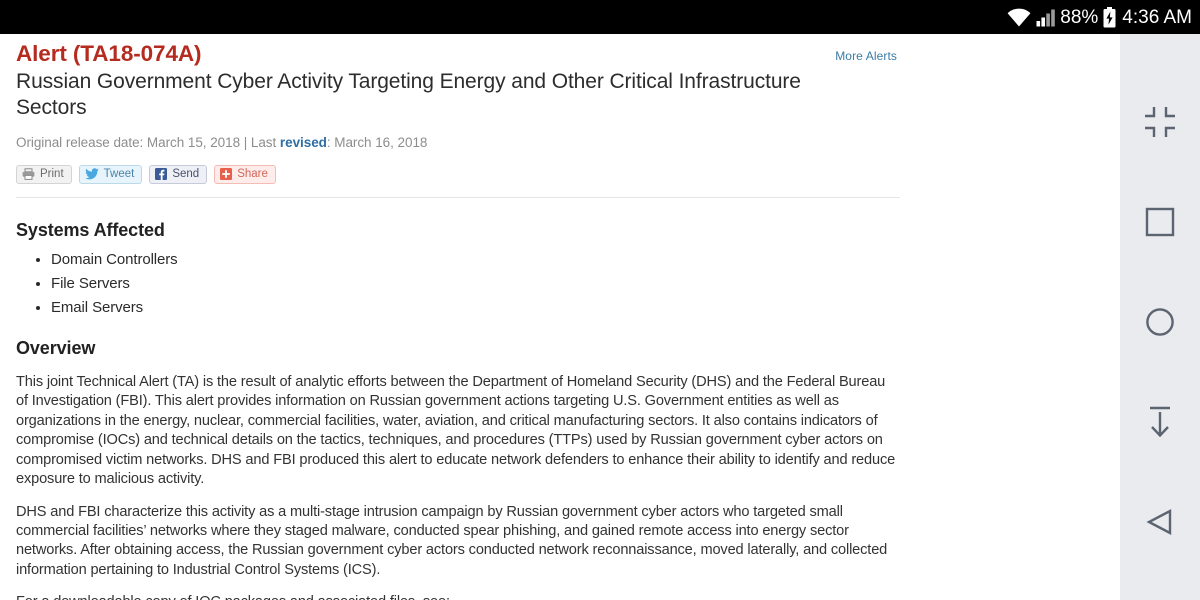 The height and width of the screenshot is (600, 1200). Describe the element at coordinates (577, 260) in the screenshot. I see `list-item: Domain Controllers` at that location.